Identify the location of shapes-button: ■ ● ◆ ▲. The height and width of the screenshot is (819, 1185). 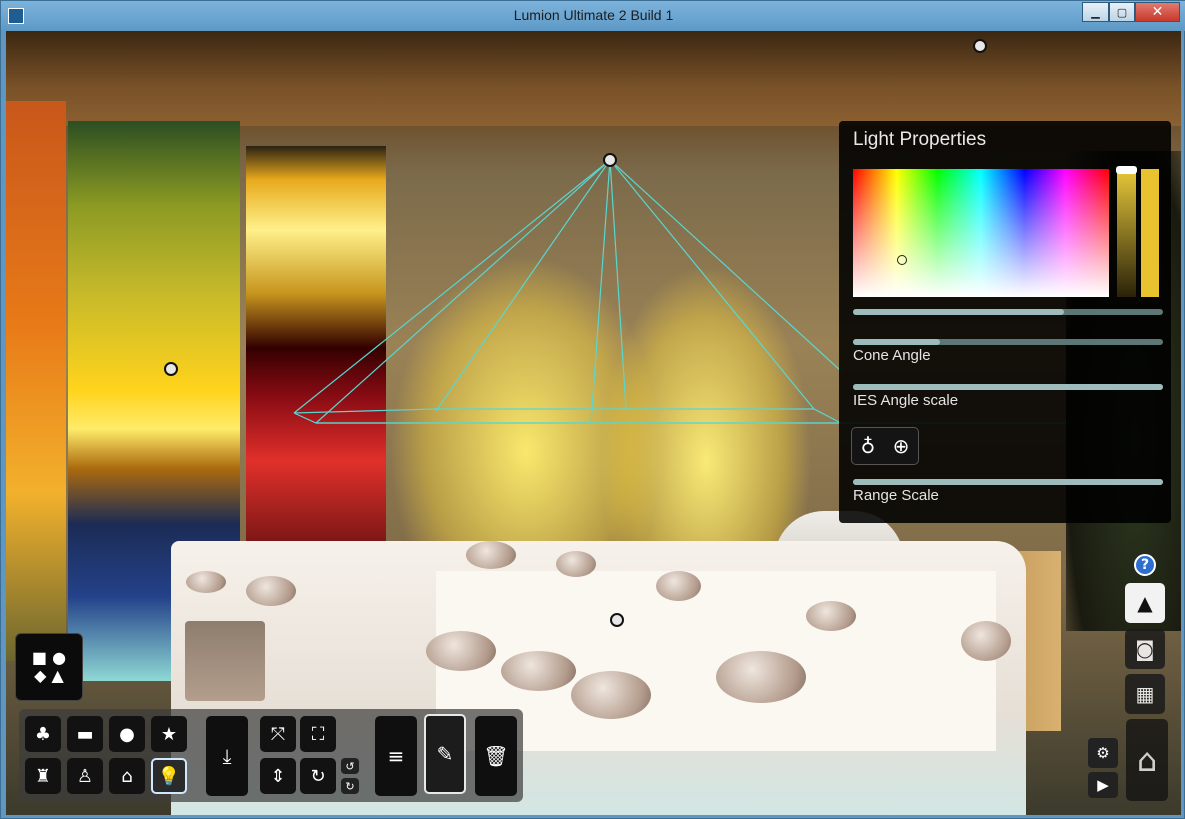
(49, 667).